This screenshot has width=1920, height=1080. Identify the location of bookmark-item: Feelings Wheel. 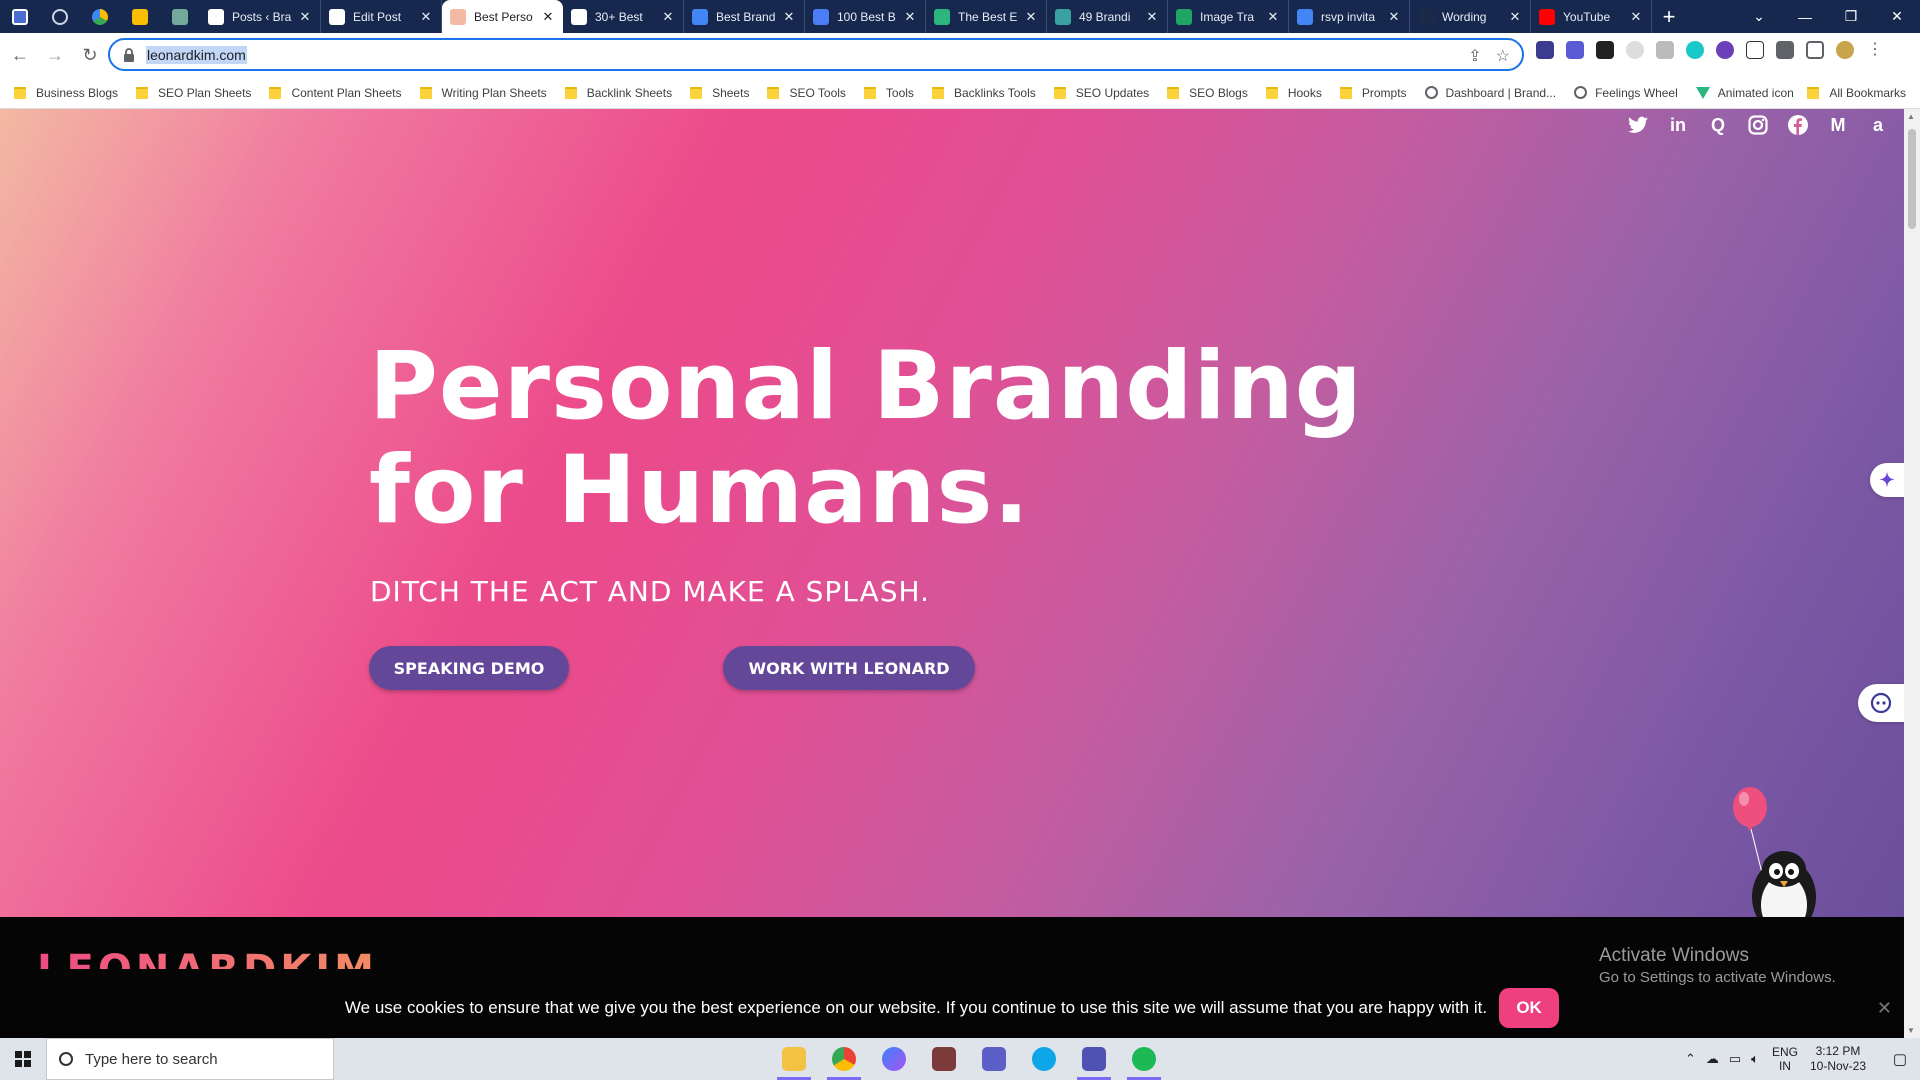
(1626, 93).